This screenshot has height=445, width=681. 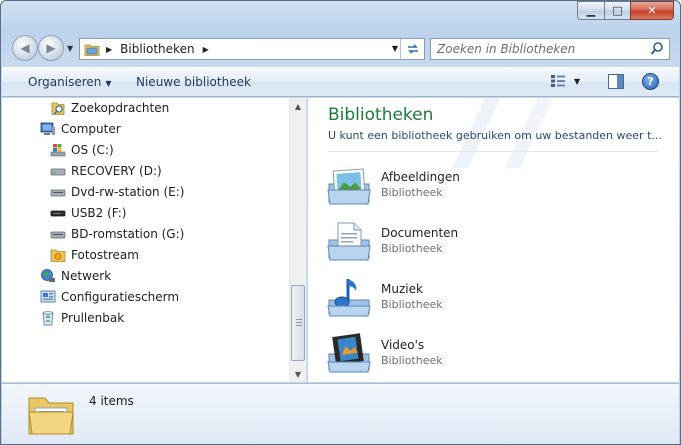 What do you see at coordinates (206, 49) in the screenshot?
I see `breadcrumb-chevron-icon: ▶` at bounding box center [206, 49].